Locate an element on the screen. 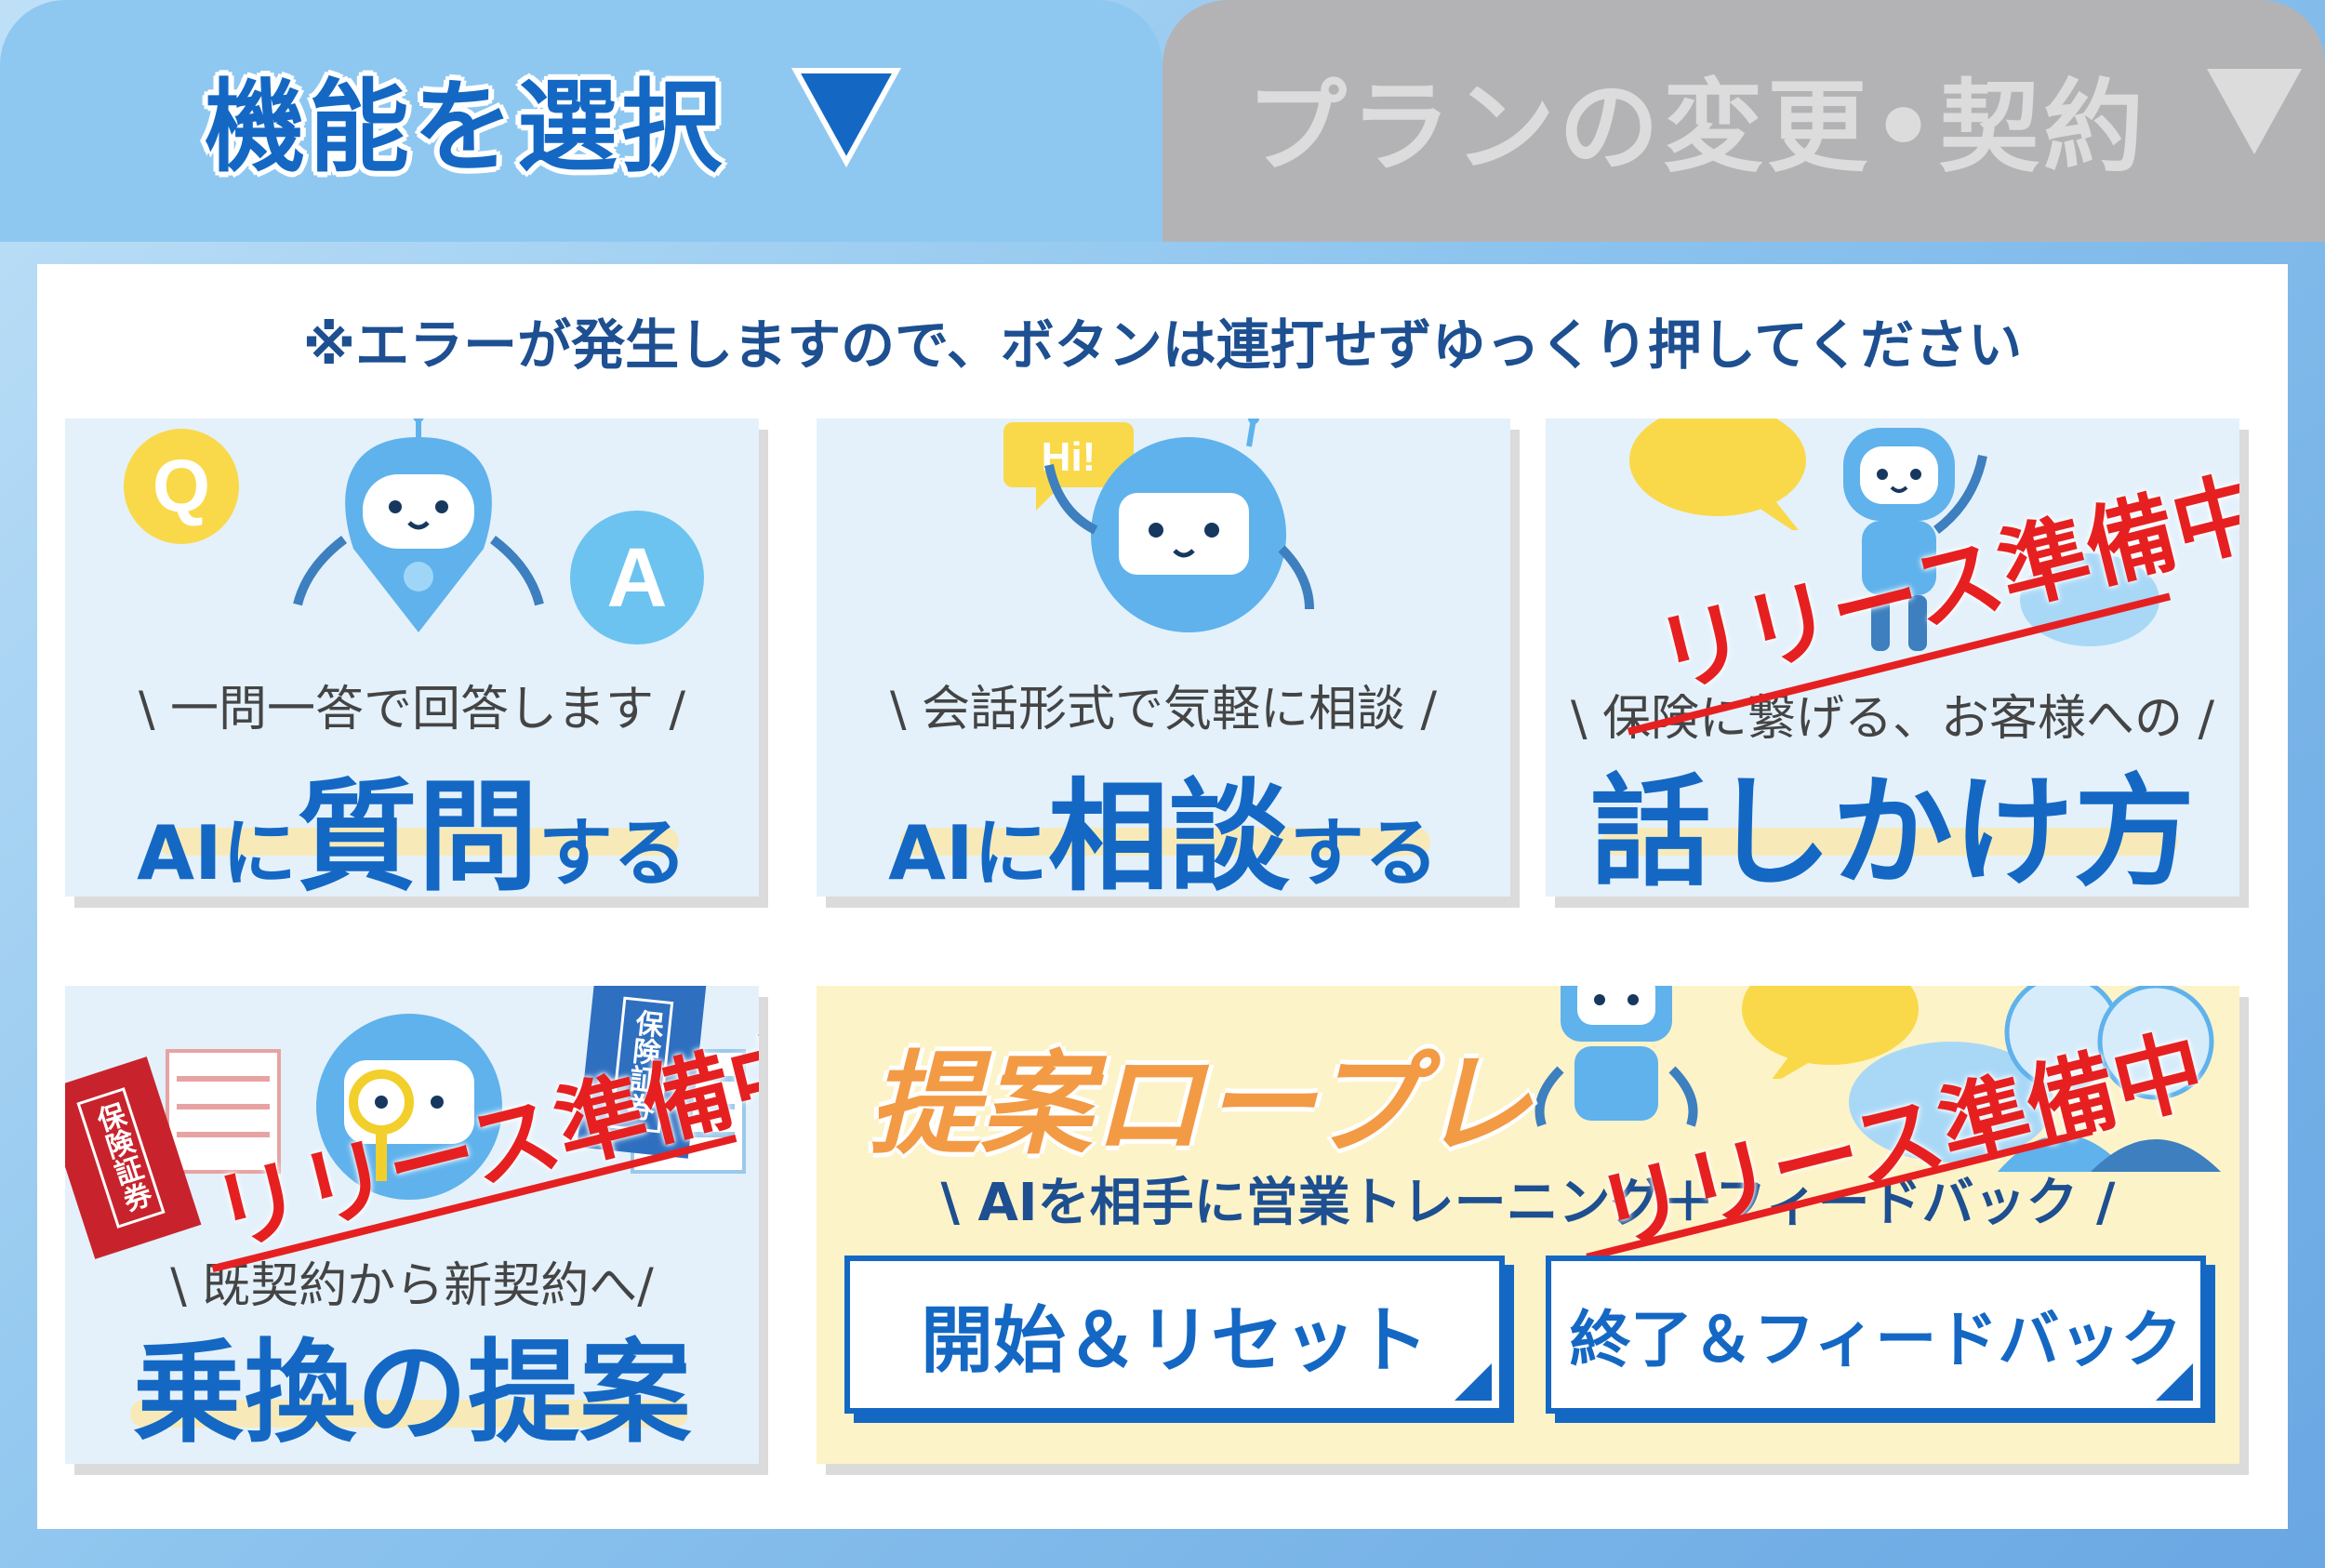  roleplay-title: 提案ロープレ is located at coordinates (1200, 1105).